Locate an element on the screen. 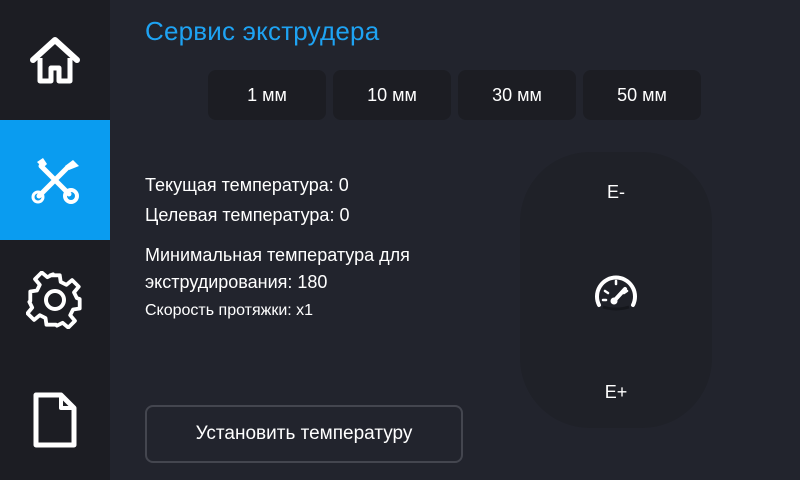 The width and height of the screenshot is (800, 480). step-label: 50 мм is located at coordinates (642, 94).